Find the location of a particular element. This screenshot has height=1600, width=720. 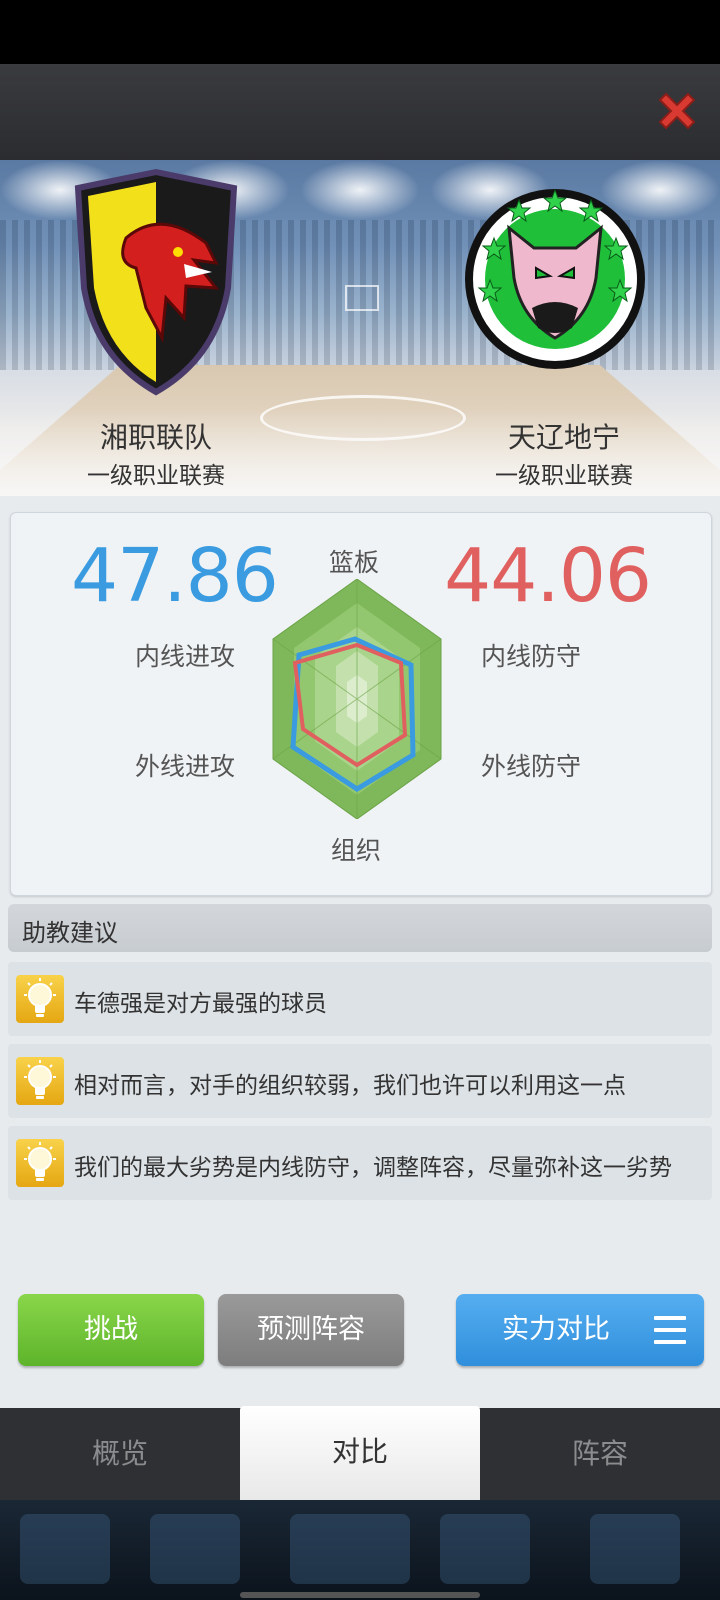

tab-lineup: 阵容 is located at coordinates (600, 1454).